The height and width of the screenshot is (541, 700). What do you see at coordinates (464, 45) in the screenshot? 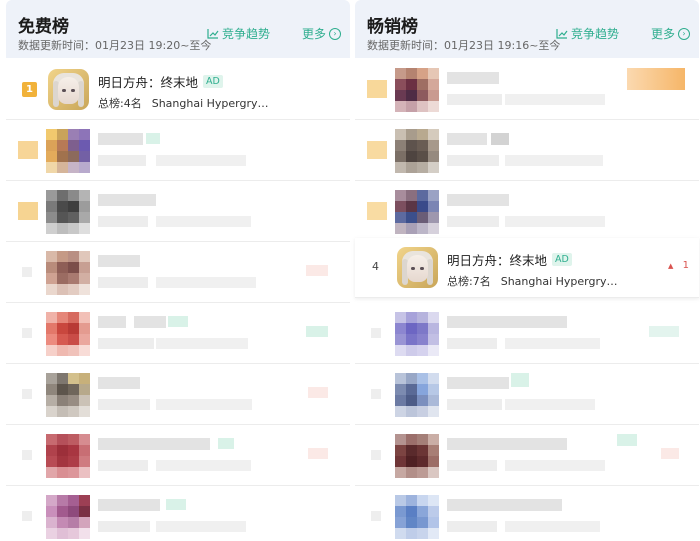
I see `update-time: 数据更新时间：01月23日 19:16~至今` at bounding box center [464, 45].